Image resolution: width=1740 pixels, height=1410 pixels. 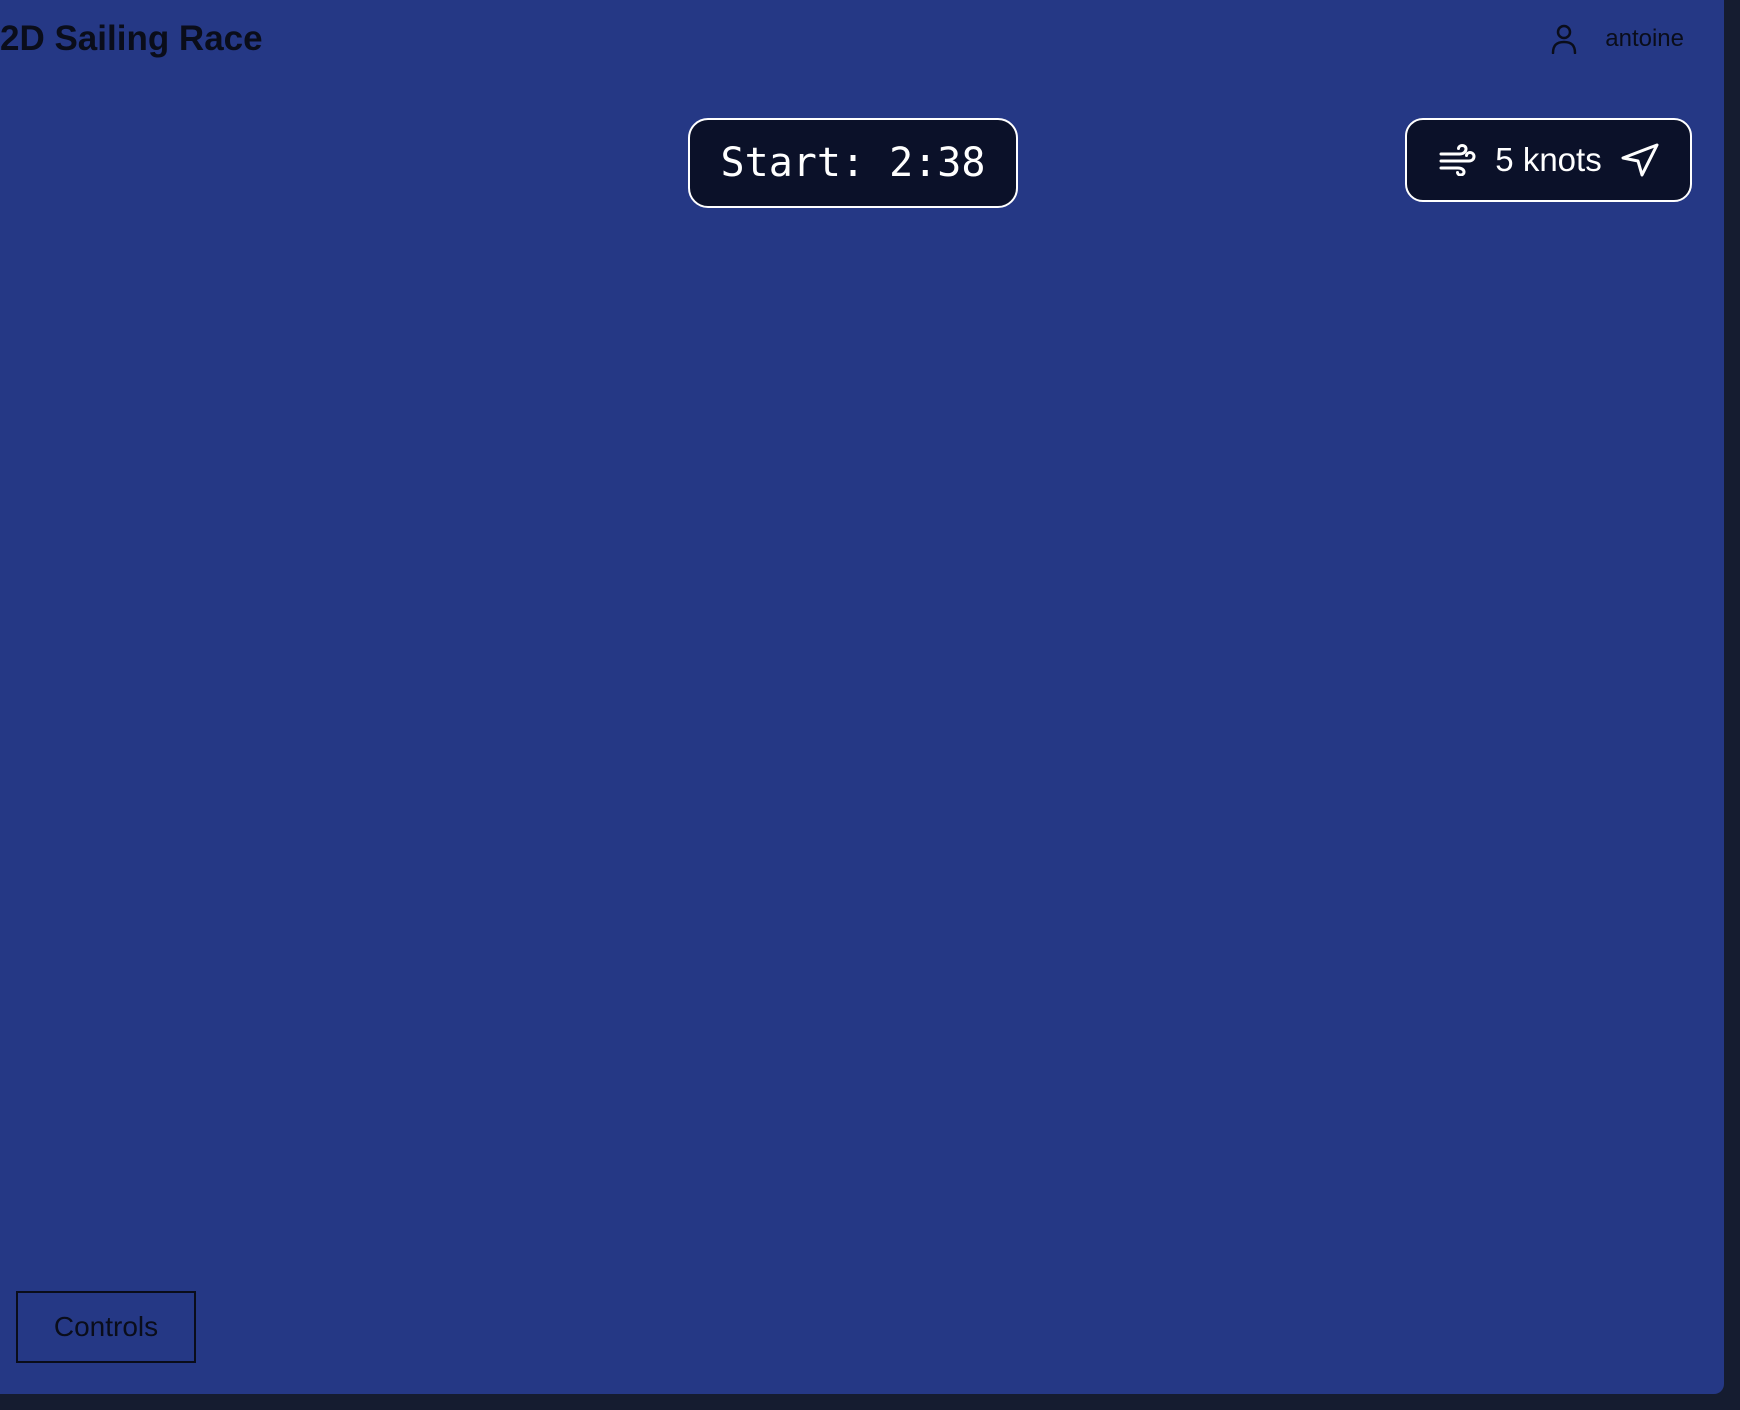 I want to click on wind-speed: 5 knots, so click(x=1548, y=159).